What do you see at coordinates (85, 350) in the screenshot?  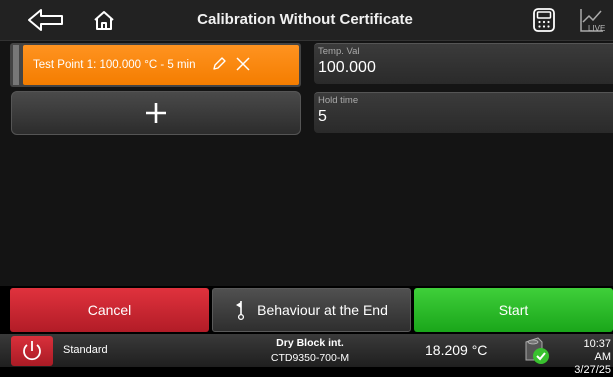 I see `mode-label: Standard` at bounding box center [85, 350].